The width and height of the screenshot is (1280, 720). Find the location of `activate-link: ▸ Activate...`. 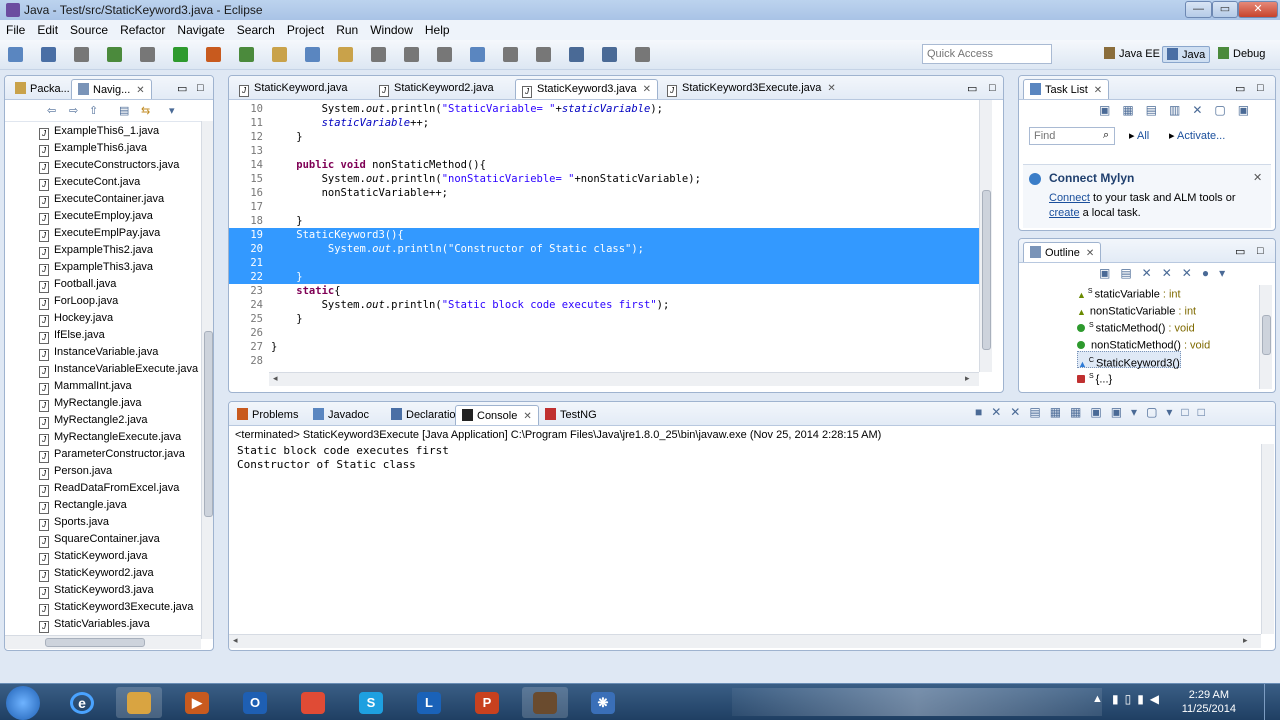

activate-link: ▸ Activate... is located at coordinates (1197, 135).